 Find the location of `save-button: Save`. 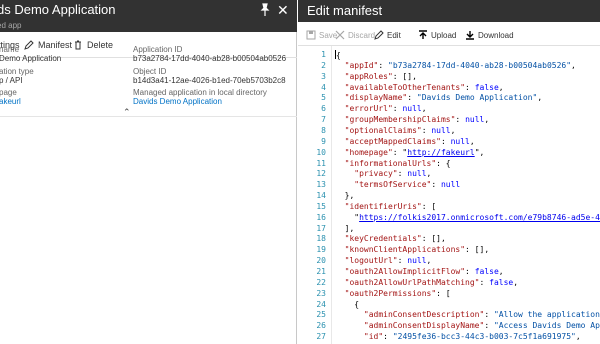

save-button: Save is located at coordinates (321, 35).